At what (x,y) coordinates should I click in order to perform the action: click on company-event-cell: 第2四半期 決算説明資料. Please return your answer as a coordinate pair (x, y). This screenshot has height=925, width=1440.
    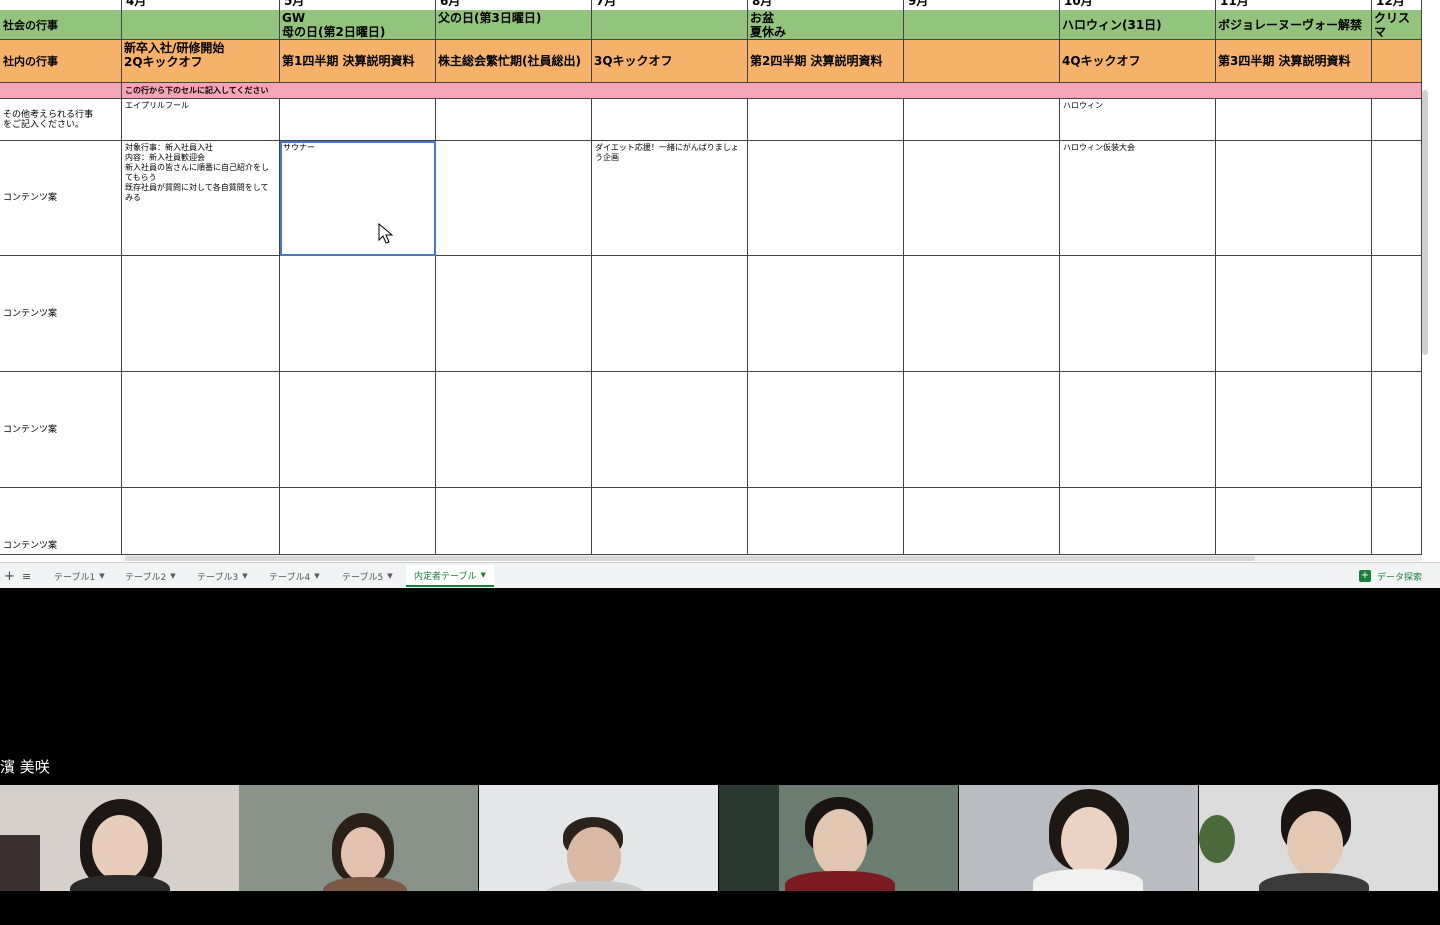
    Looking at the image, I should click on (826, 61).